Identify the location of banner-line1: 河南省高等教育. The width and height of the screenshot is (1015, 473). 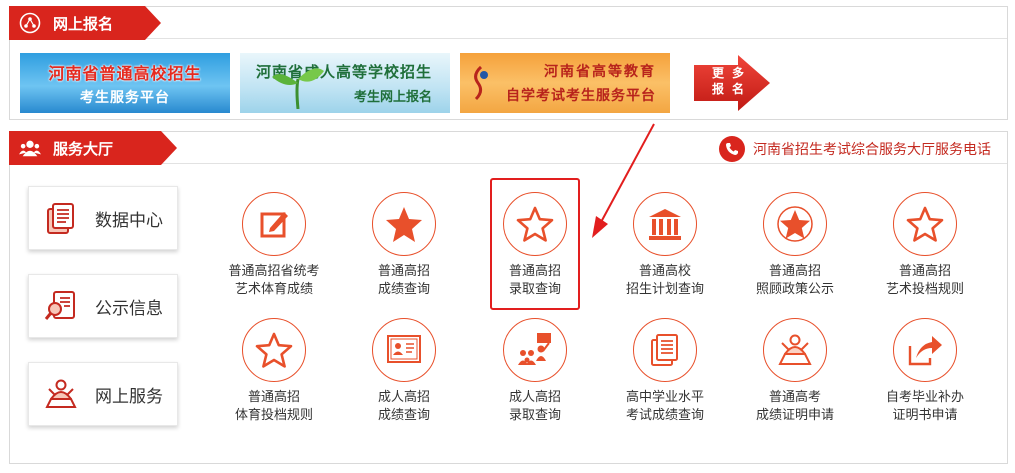
(600, 72).